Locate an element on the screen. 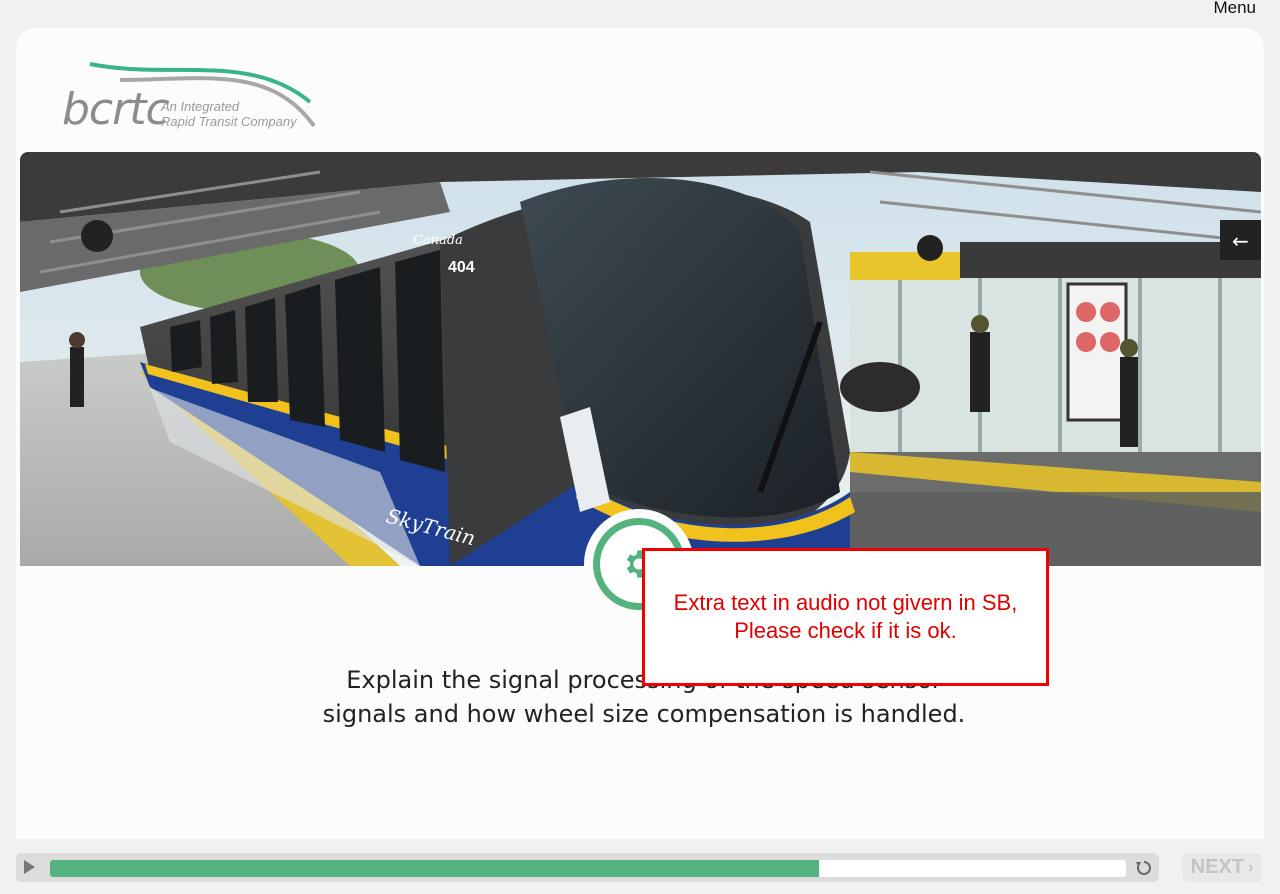 The height and width of the screenshot is (894, 1280). next-button: NEXT › is located at coordinates (1222, 867).